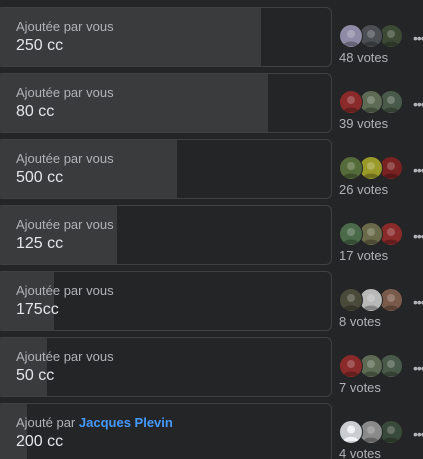  Describe the element at coordinates (166, 367) in the screenshot. I see `poll-option-button: Ajoutée par vous 50 cc` at that location.